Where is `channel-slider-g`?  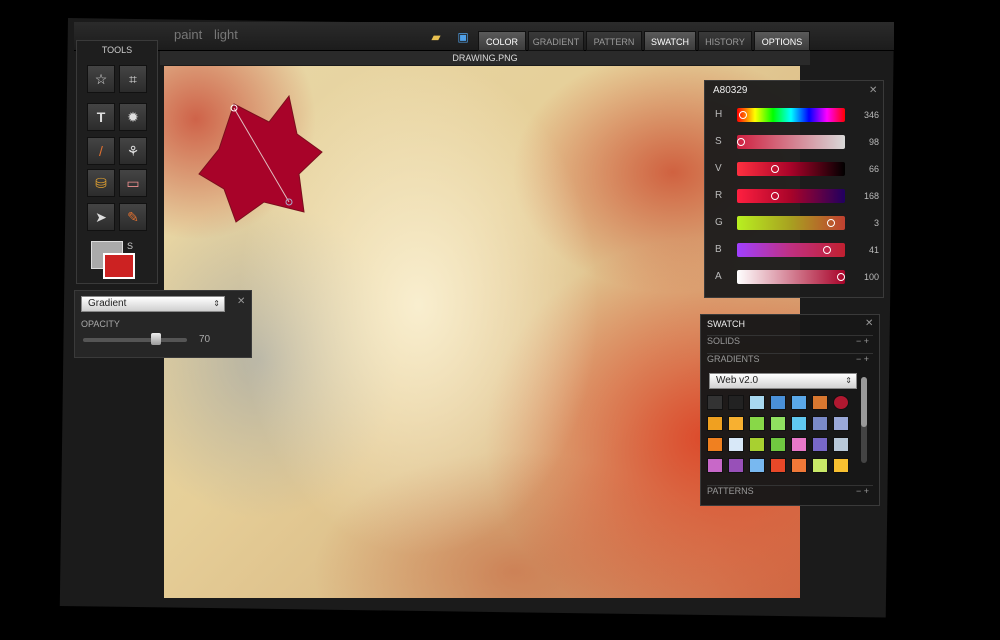 channel-slider-g is located at coordinates (791, 223).